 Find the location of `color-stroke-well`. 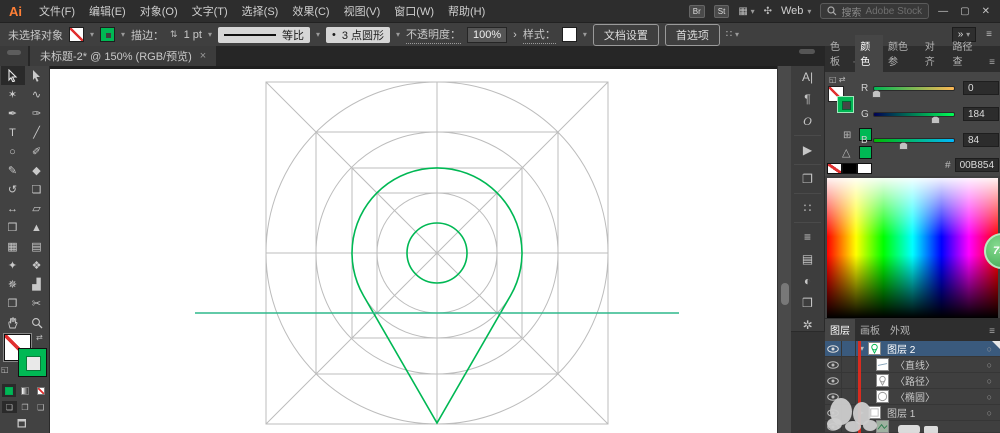

color-stroke-well is located at coordinates (845, 104).